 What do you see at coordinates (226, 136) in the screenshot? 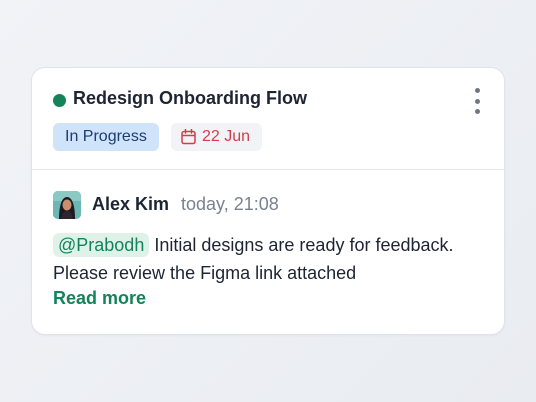
I see `due-date-label: 22 Jun` at bounding box center [226, 136].